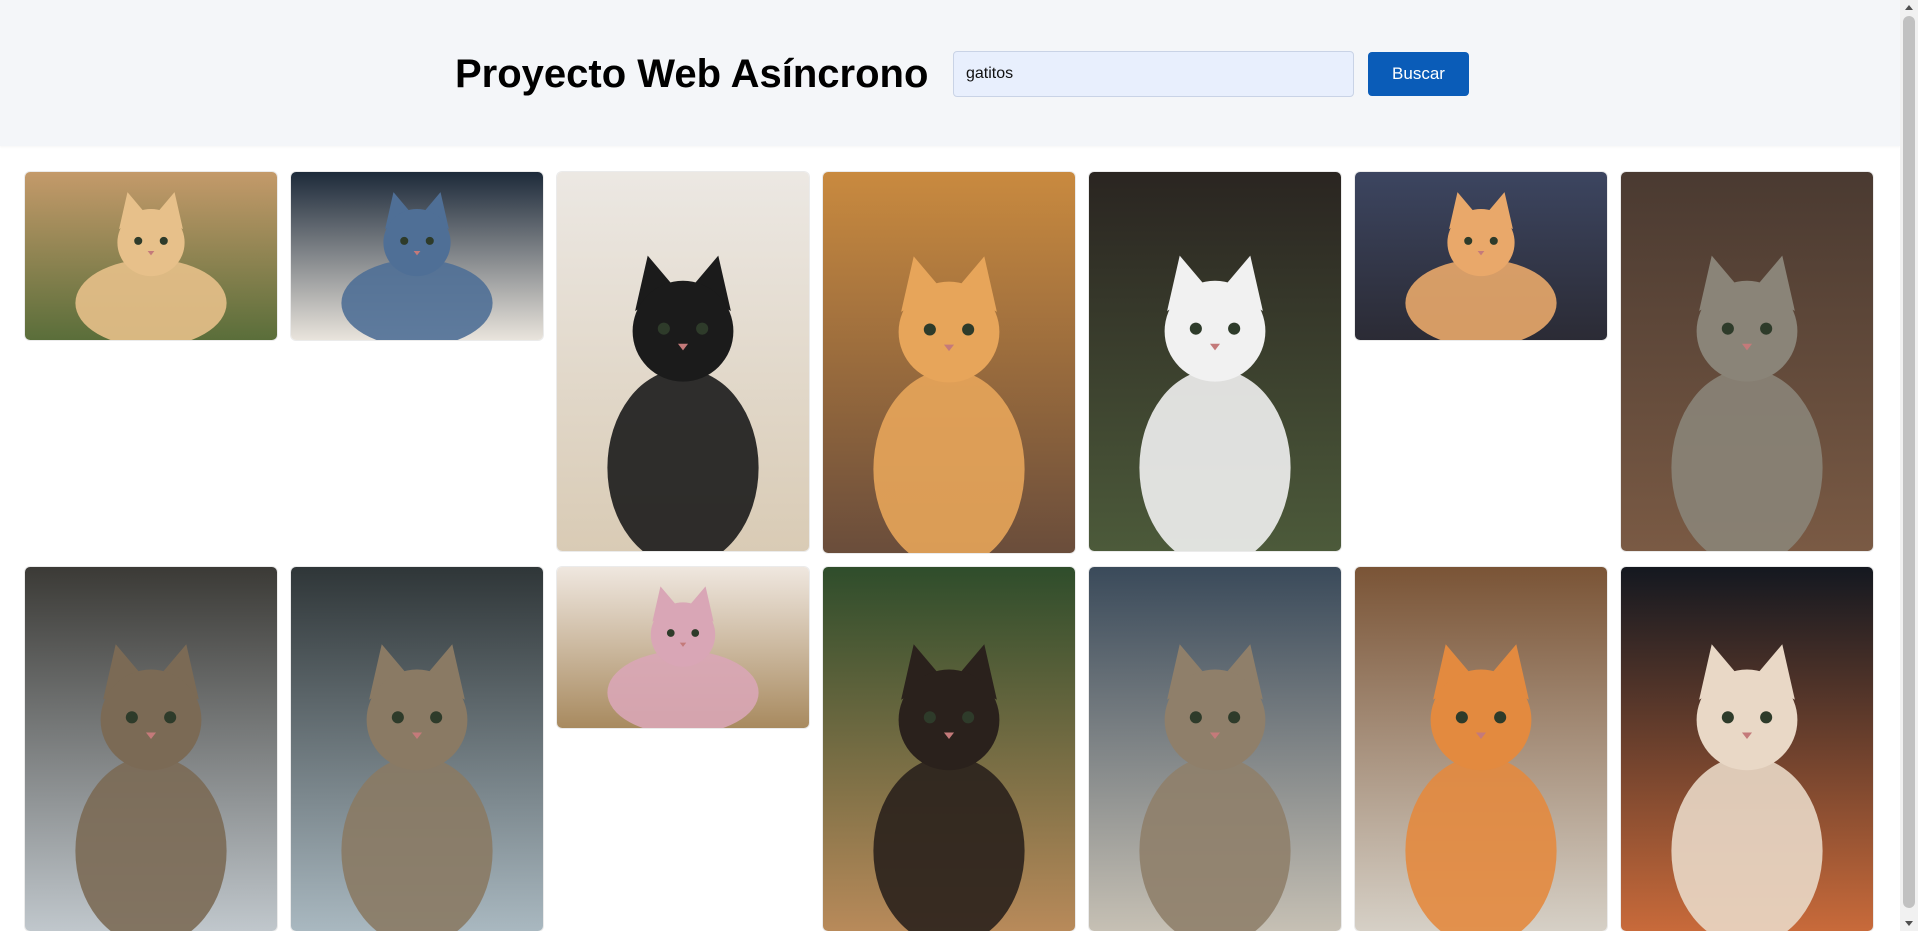  What do you see at coordinates (1909, 7) in the screenshot?
I see `scroll-up-arrow-icon` at bounding box center [1909, 7].